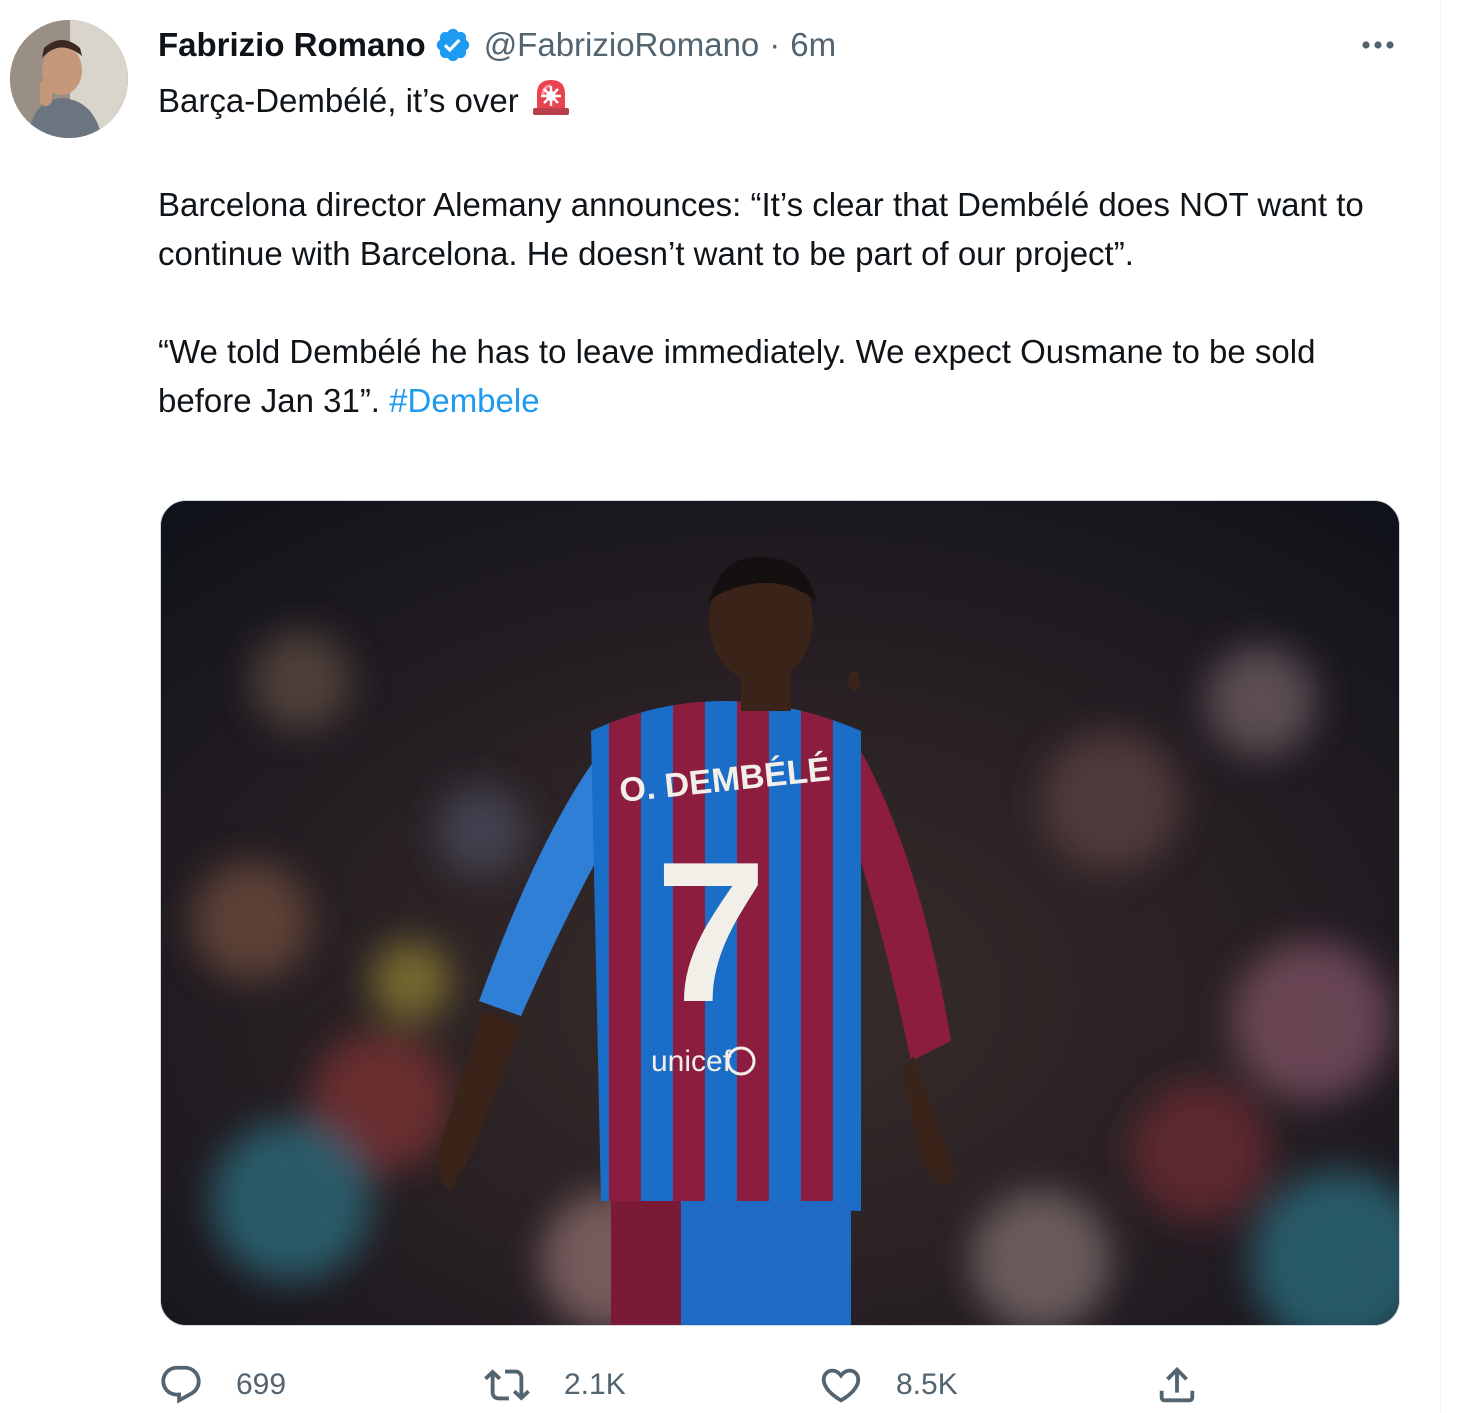  What do you see at coordinates (507, 1385) in the screenshot?
I see `retweet-icon` at bounding box center [507, 1385].